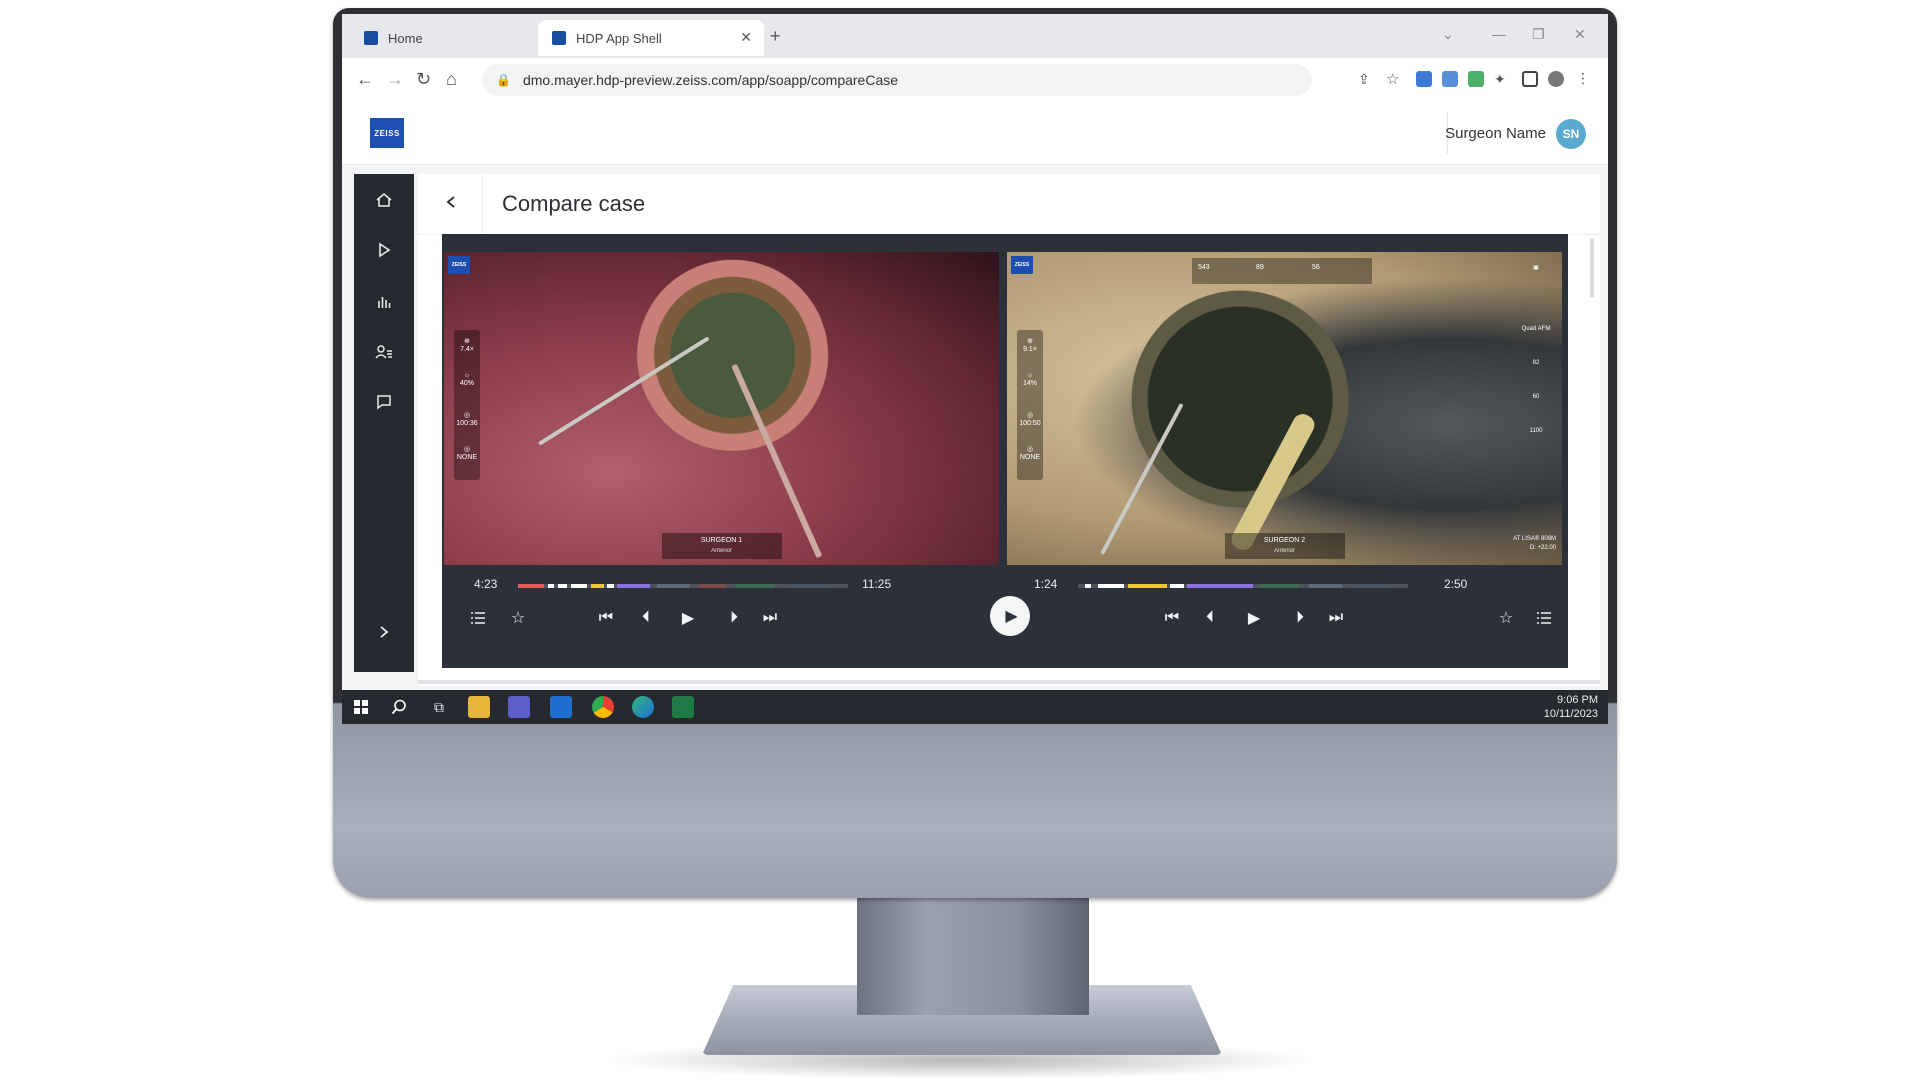  What do you see at coordinates (683, 707) in the screenshot?
I see `excel-icon` at bounding box center [683, 707].